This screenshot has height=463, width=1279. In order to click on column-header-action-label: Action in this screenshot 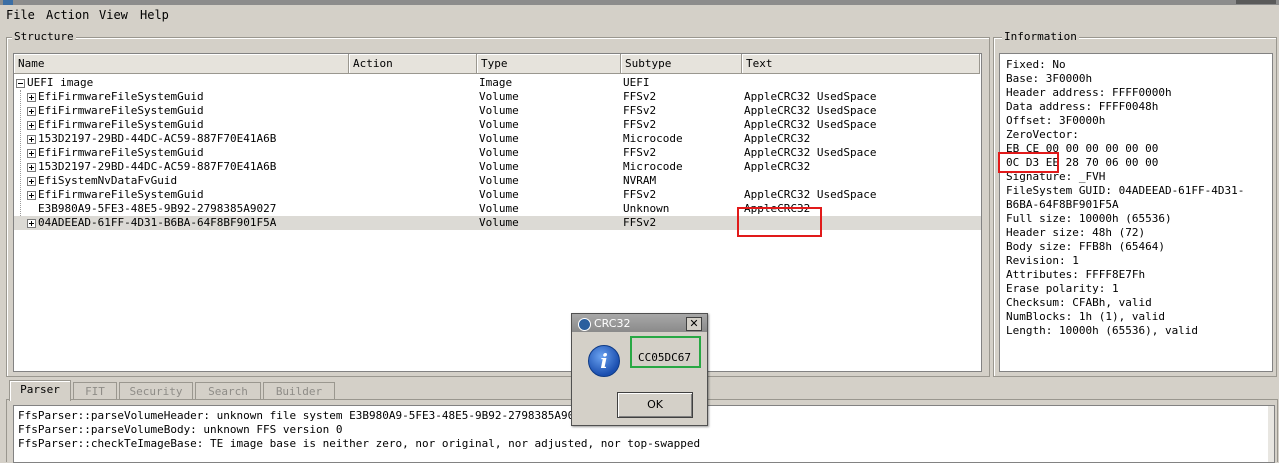, I will do `click(373, 63)`.